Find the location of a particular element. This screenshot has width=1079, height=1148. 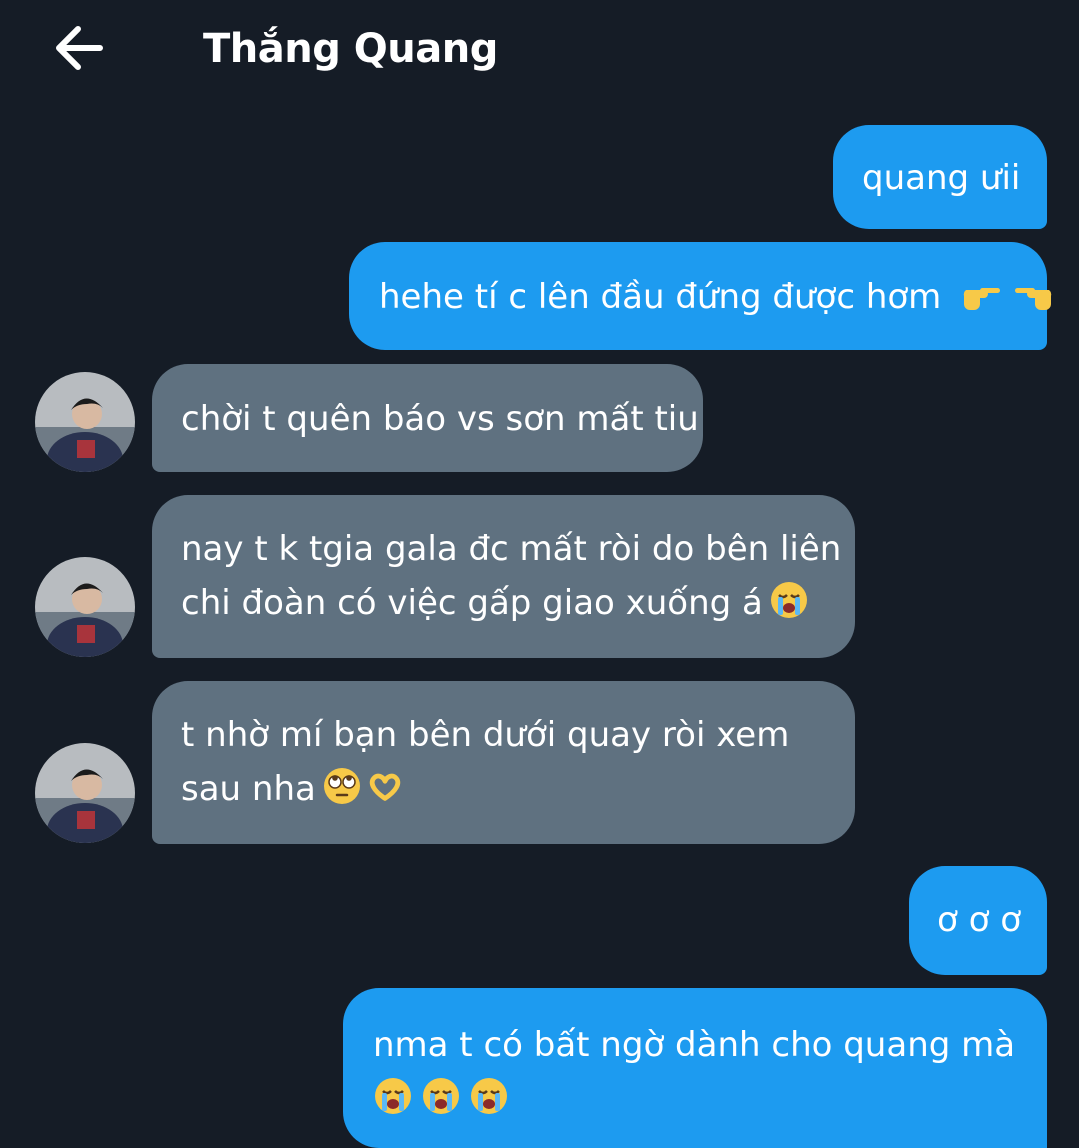

back-button is located at coordinates (80, 48).